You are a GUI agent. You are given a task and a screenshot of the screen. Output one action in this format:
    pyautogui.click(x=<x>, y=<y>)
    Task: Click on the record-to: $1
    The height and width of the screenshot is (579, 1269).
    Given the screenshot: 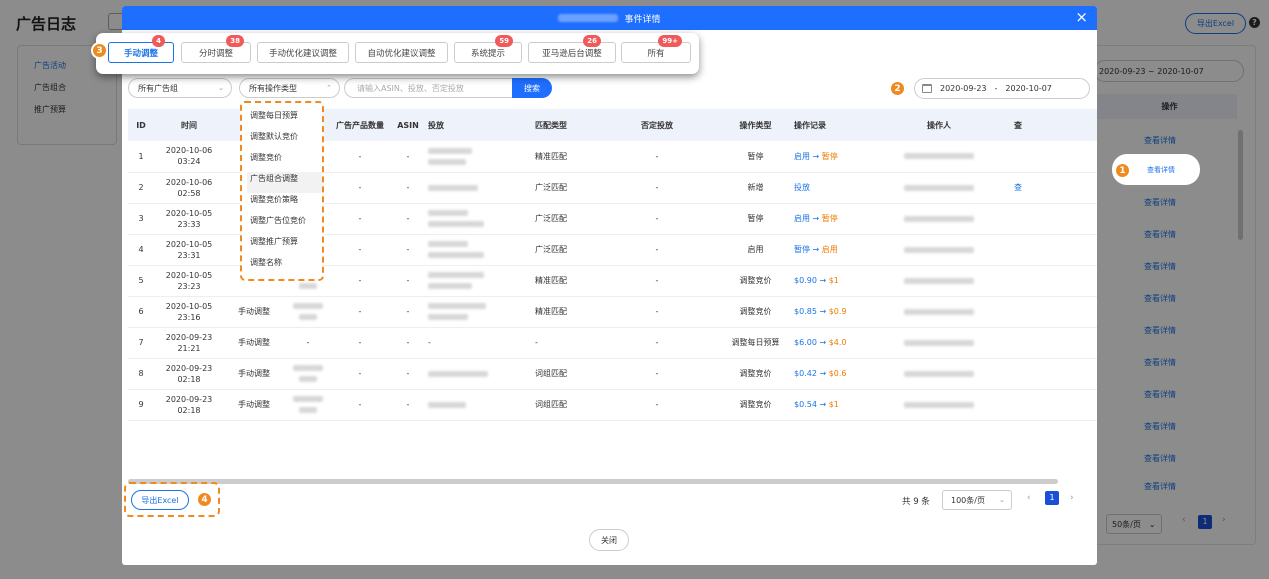 What is the action you would take?
    pyautogui.click(x=833, y=280)
    